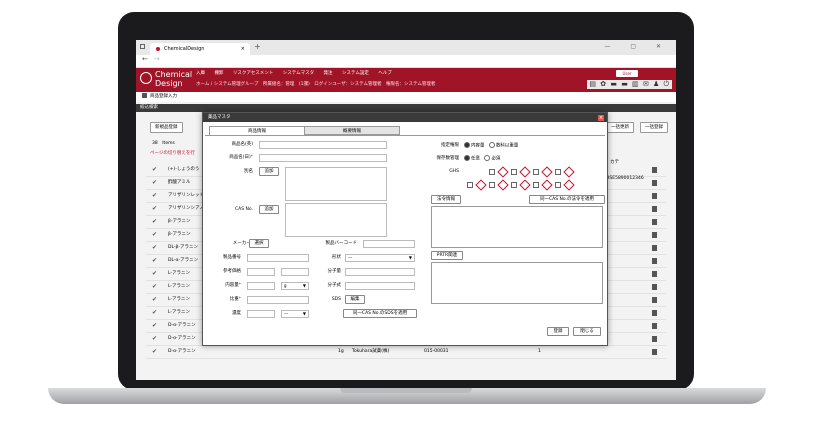  I want to click on ref-price-input, so click(261, 272).